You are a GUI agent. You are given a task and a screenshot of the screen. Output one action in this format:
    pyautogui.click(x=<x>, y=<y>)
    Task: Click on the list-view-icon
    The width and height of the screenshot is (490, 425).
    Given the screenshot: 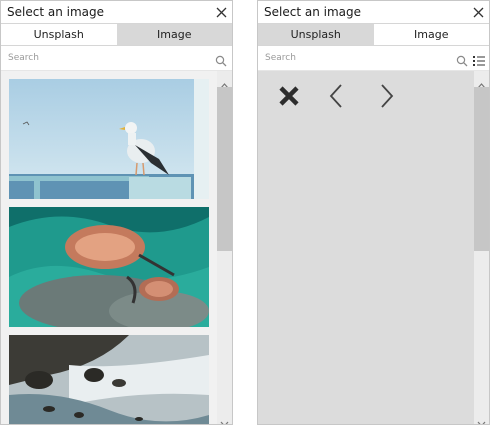 What is the action you would take?
    pyautogui.click(x=479, y=59)
    